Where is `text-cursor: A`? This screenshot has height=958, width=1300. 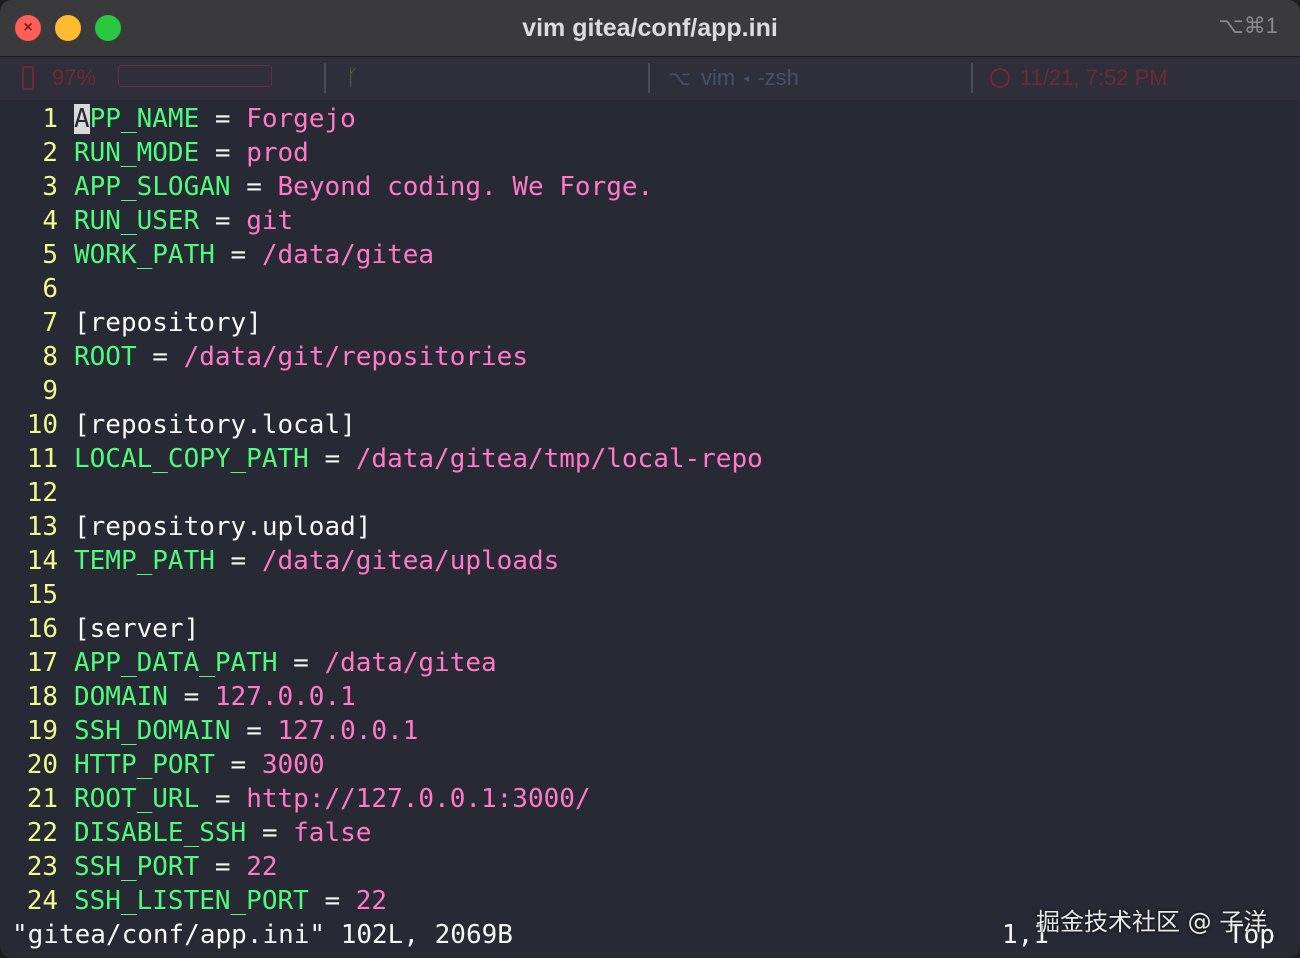
text-cursor: A is located at coordinates (82, 119).